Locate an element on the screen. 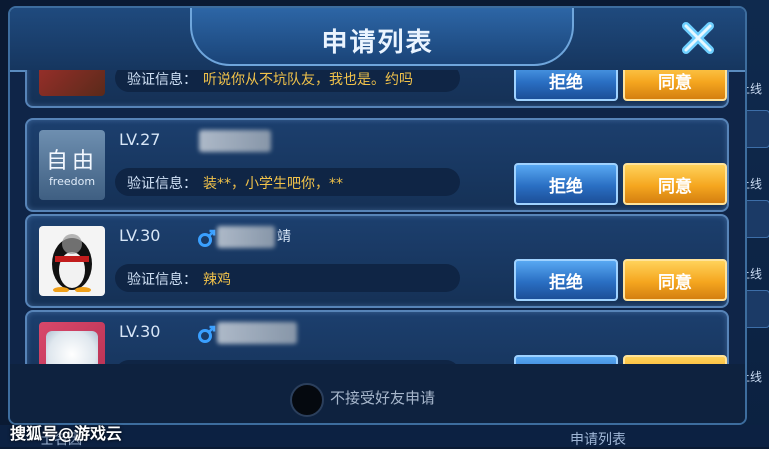 The width and height of the screenshot is (769, 449). close-button is located at coordinates (698, 38).